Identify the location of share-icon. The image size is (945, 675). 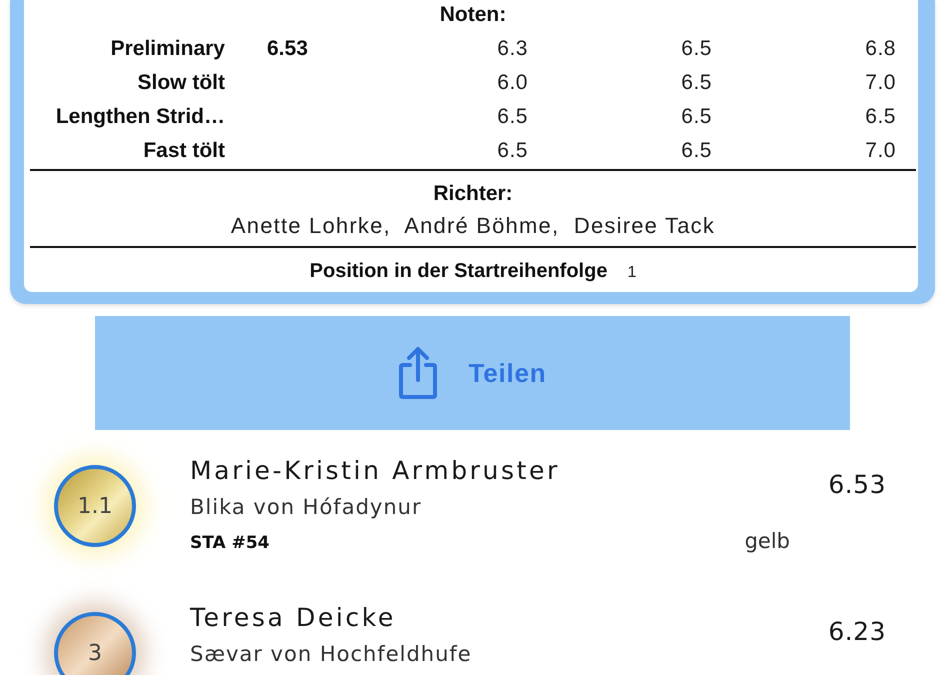
(418, 373).